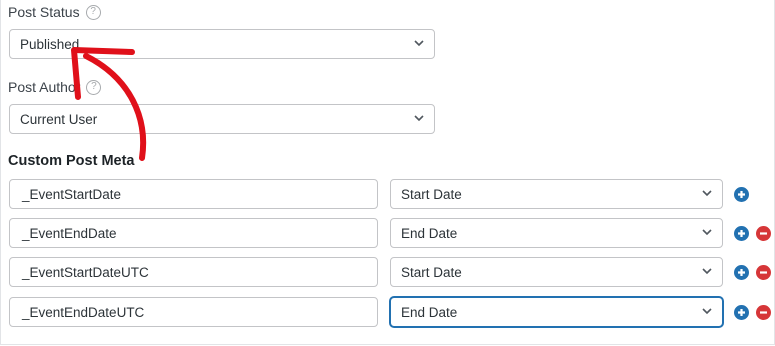 The height and width of the screenshot is (346, 775). What do you see at coordinates (44, 87) in the screenshot?
I see `post-author-label: Post Author` at bounding box center [44, 87].